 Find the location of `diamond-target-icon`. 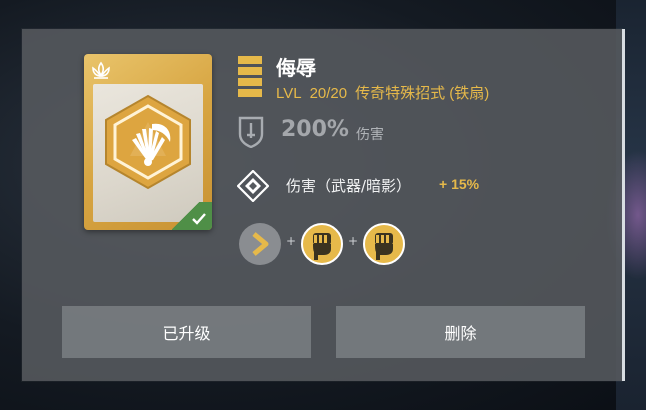

diamond-target-icon is located at coordinates (253, 187).